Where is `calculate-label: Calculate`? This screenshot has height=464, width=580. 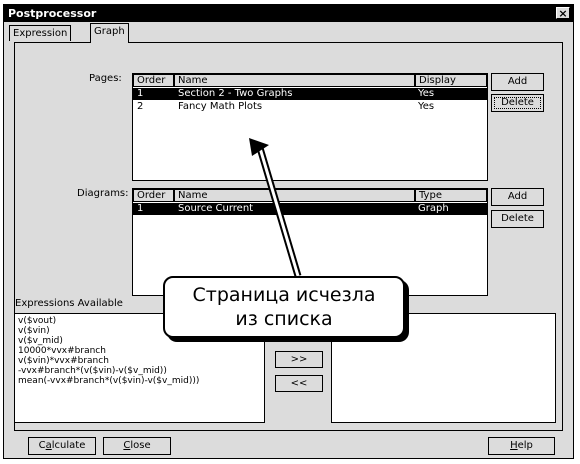 calculate-label: Calculate is located at coordinates (62, 445).